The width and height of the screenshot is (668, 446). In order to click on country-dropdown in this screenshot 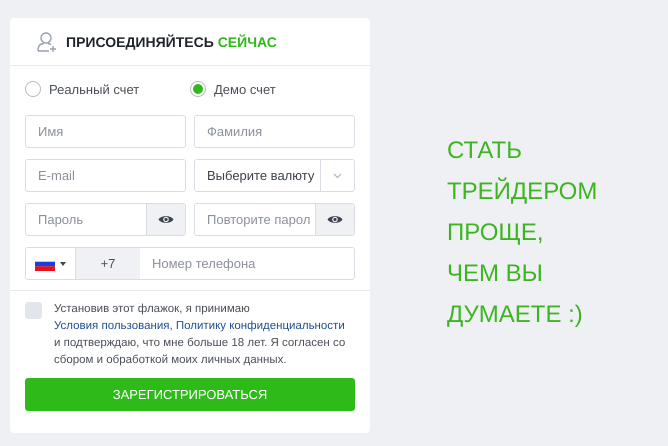, I will do `click(51, 263)`.